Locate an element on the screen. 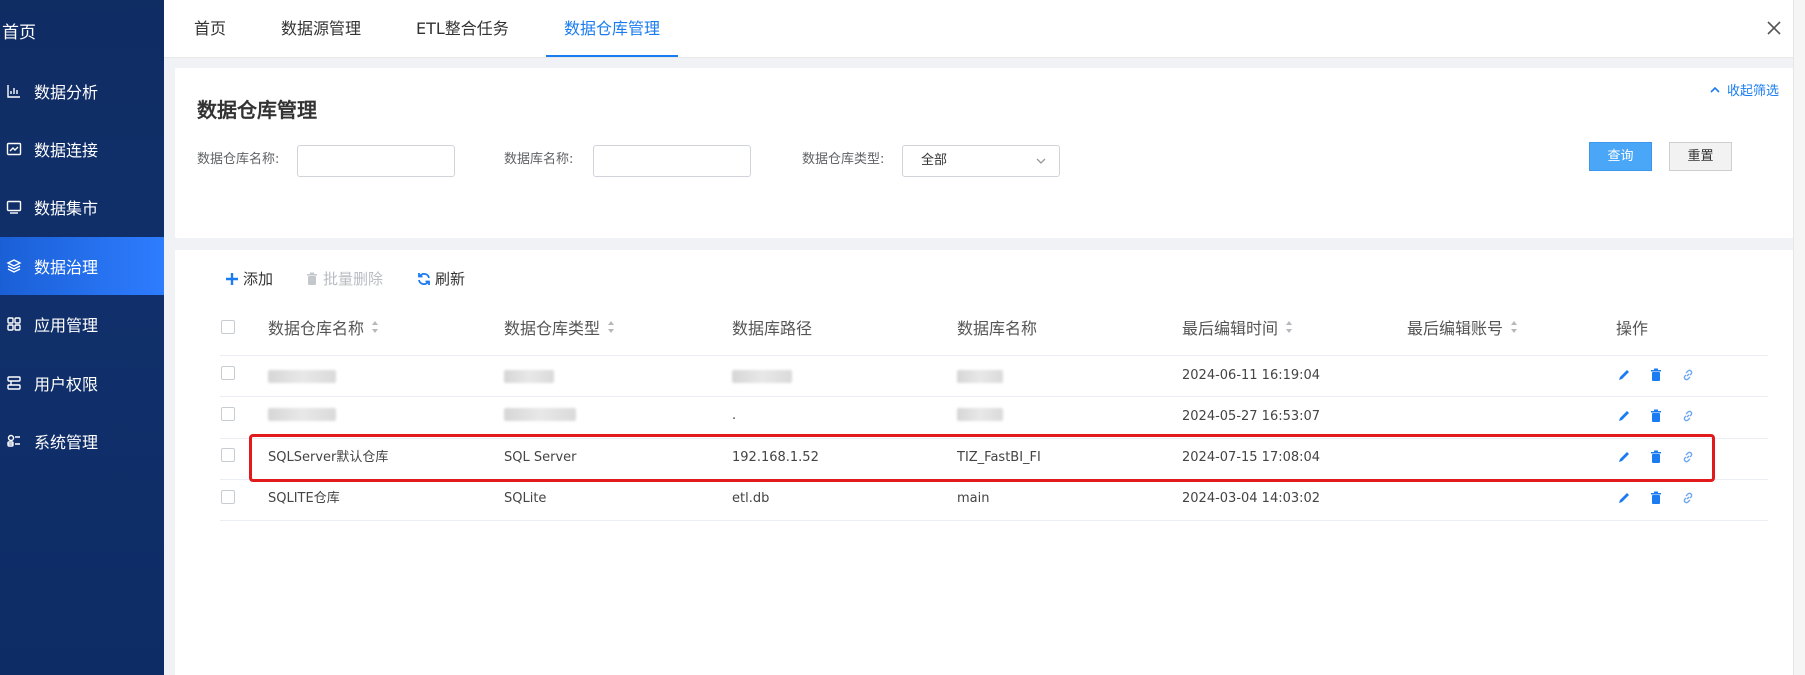 This screenshot has height=675, width=1805. sidebar-item-label: 应用管理 is located at coordinates (66, 325).